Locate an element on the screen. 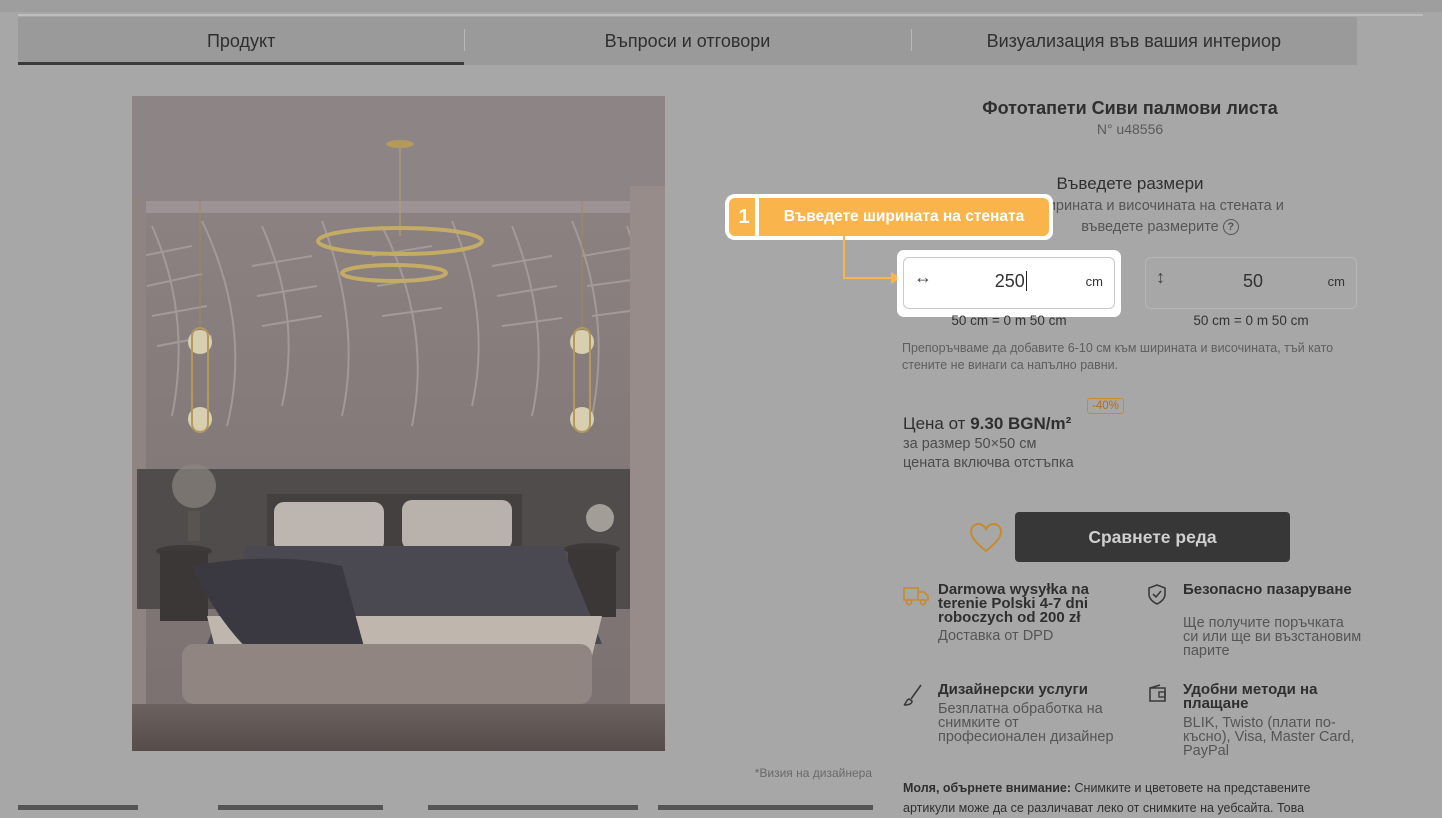 The width and height of the screenshot is (1442, 818). thumbnail-strip is located at coordinates (445, 807).